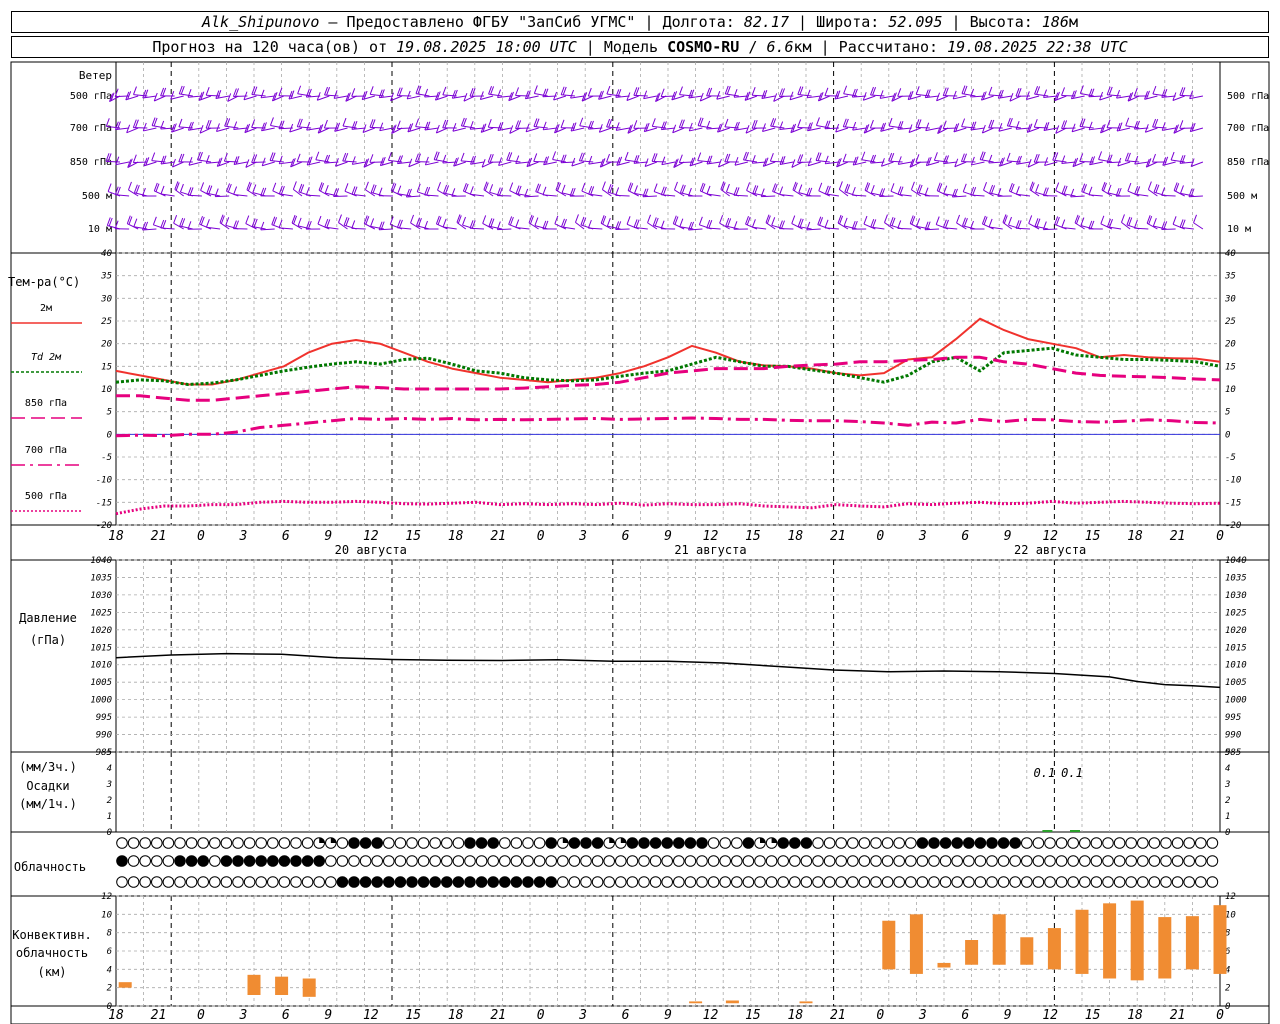 The width and height of the screenshot is (1280, 1024). What do you see at coordinates (106, 367) in the screenshot?
I see `temp-tick-left: 15` at bounding box center [106, 367].